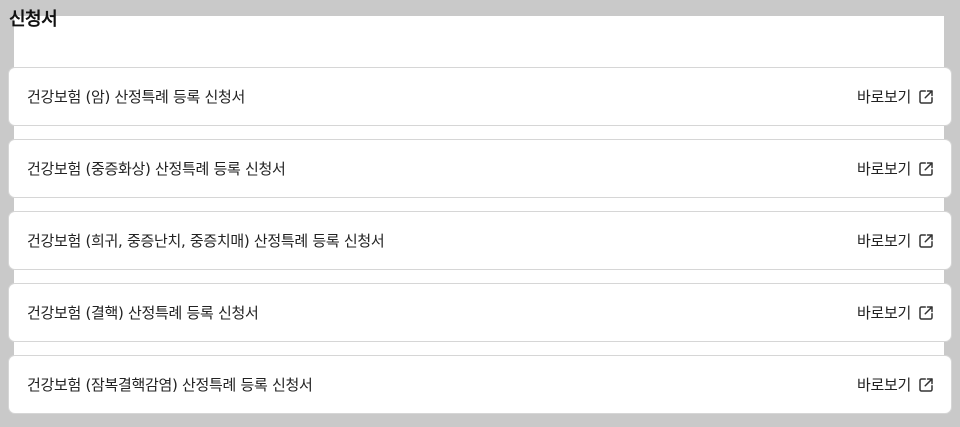  Describe the element at coordinates (480, 312) in the screenshot. I see `list-item: 건강보험 (결핵) 산정특례 등록 신청서 바로보기` at that location.